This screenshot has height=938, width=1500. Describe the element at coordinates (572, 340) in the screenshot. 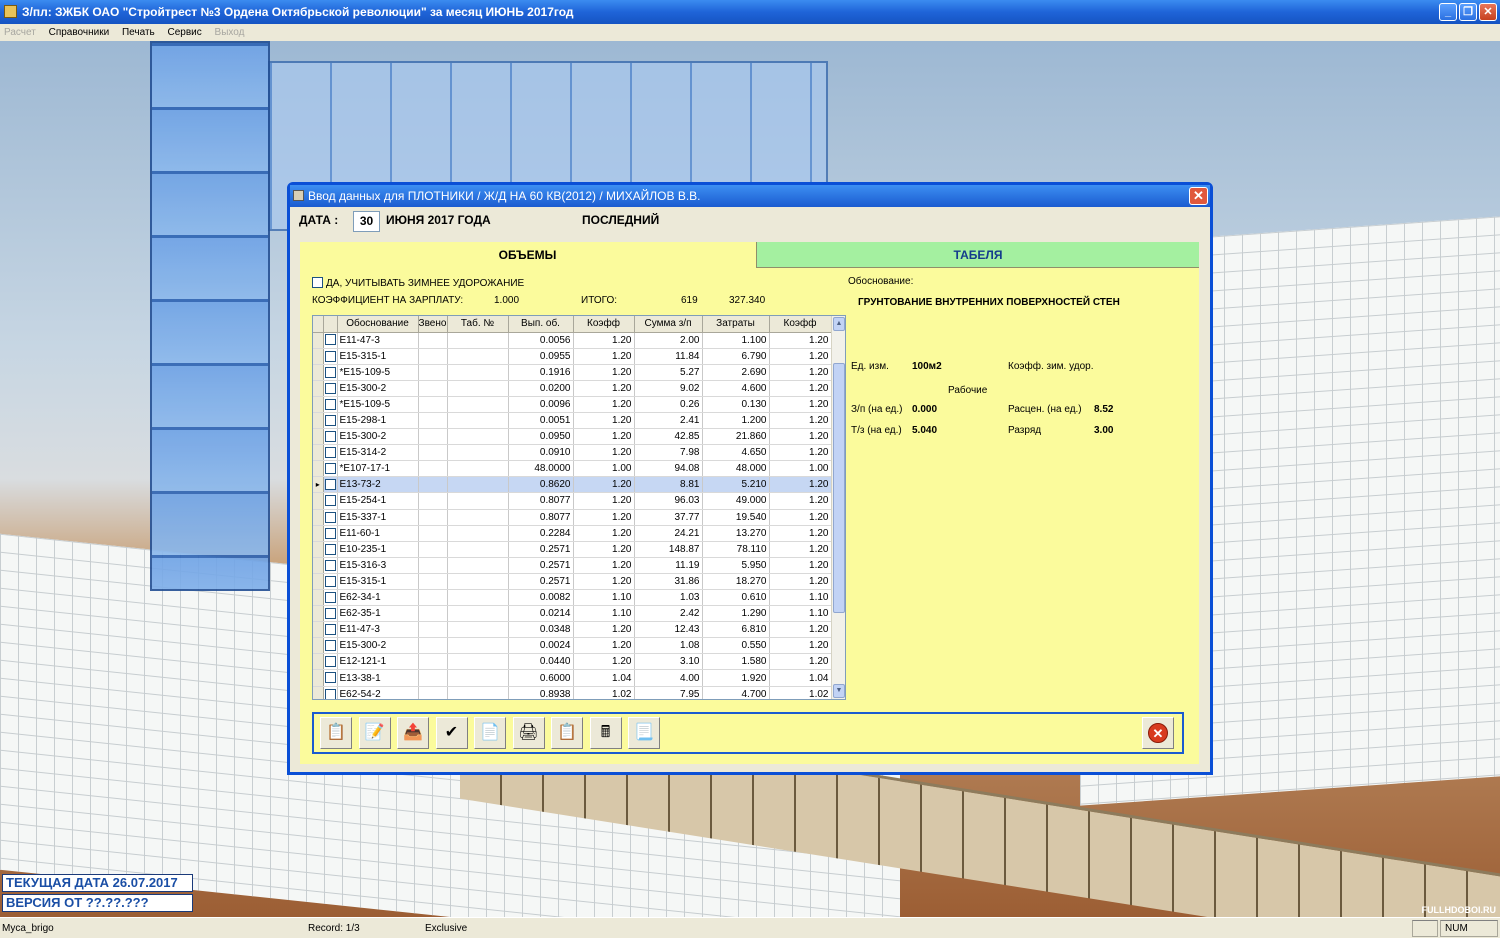

I see `table-row: E11-47-3 0.0056 1.20 2.00 1.100 1.20` at that location.